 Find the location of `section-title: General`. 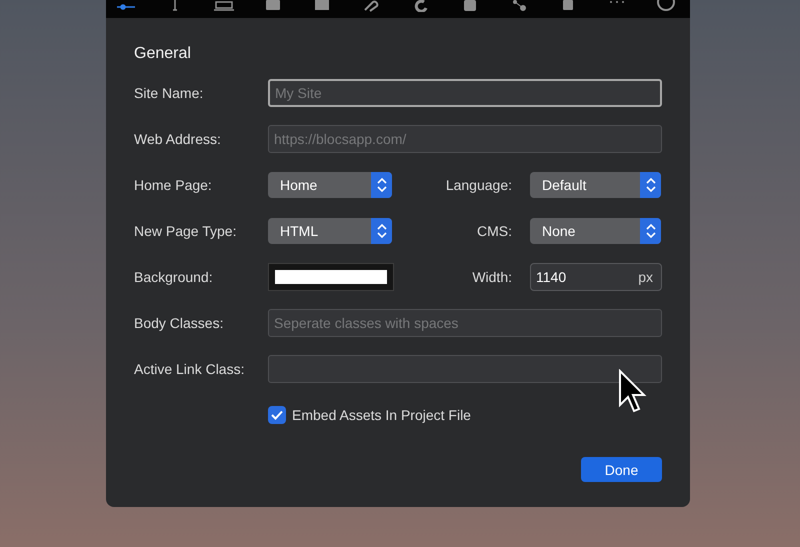

section-title: General is located at coordinates (163, 54).